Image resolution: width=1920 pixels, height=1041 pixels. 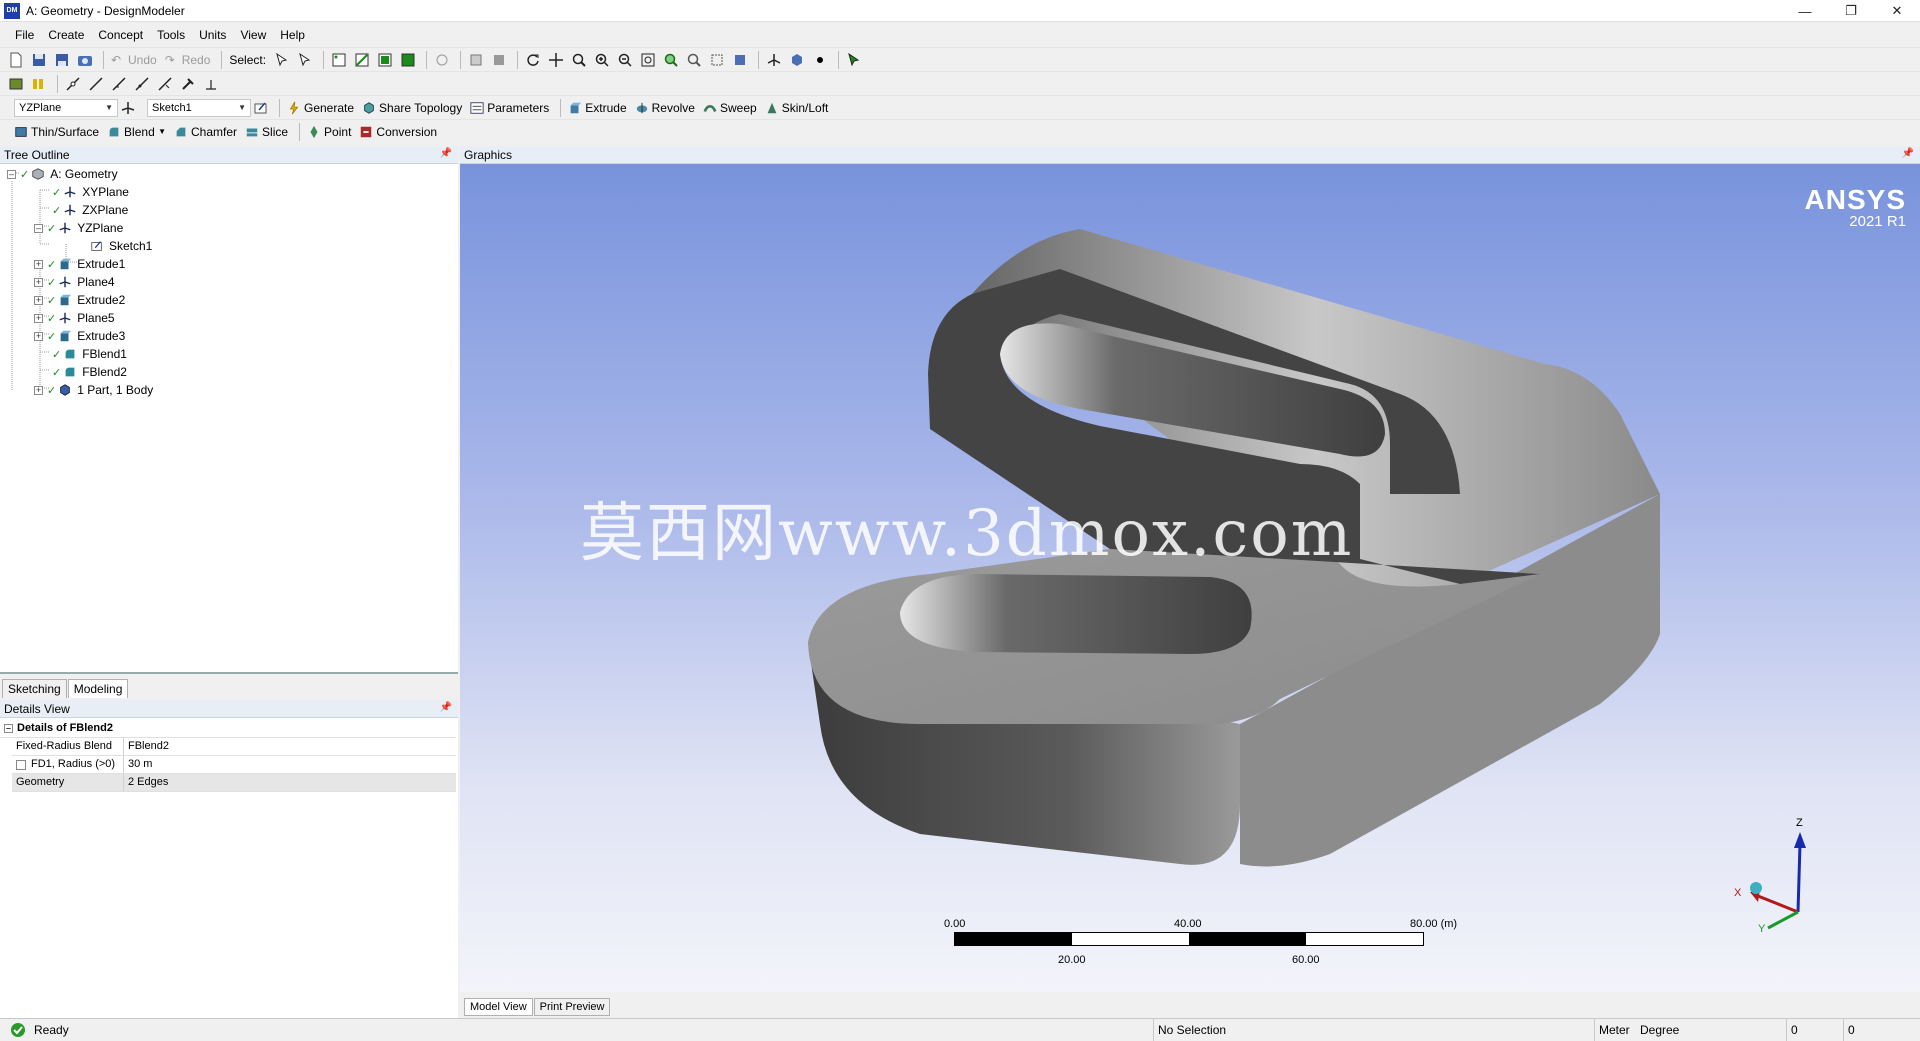 What do you see at coordinates (212, 35) in the screenshot?
I see `menu-units: Units` at bounding box center [212, 35].